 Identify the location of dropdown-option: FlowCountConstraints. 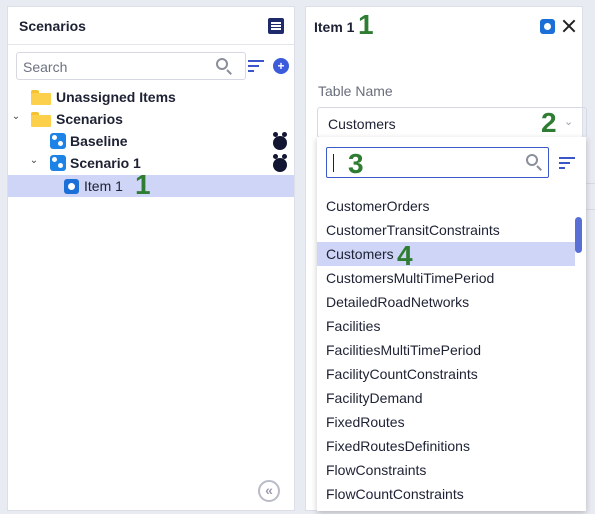
(446, 494).